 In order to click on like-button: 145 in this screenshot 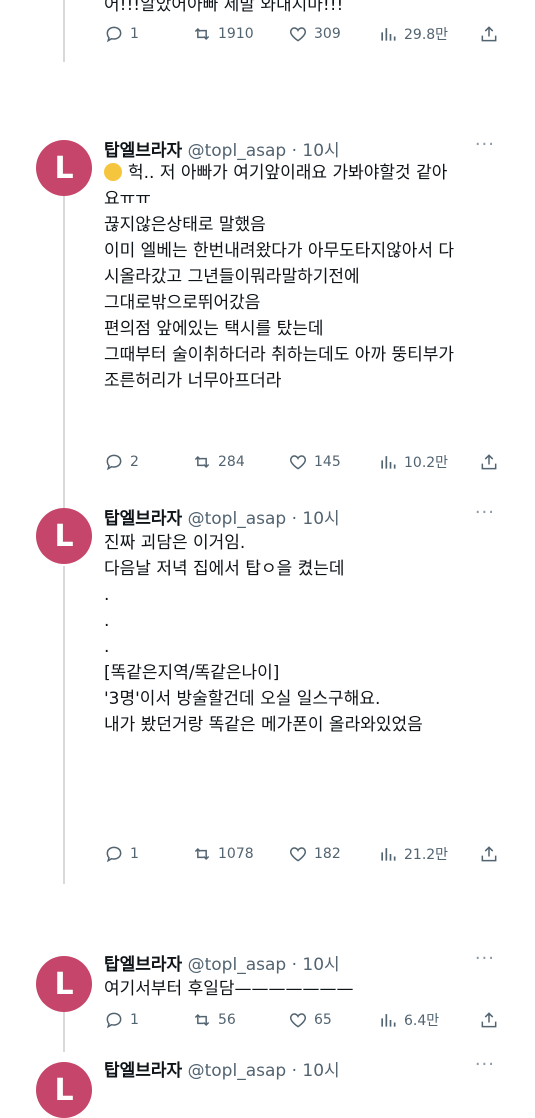, I will do `click(314, 462)`.